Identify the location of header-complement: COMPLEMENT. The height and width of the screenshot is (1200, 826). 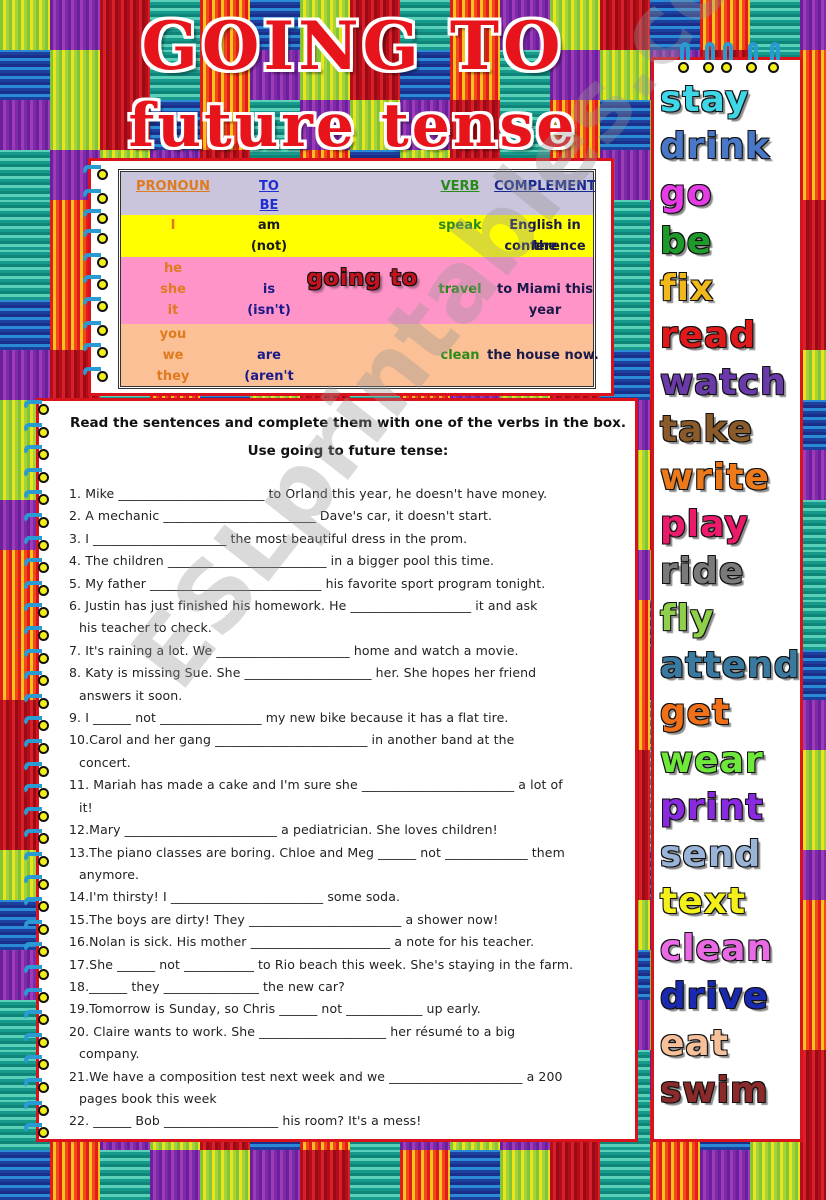
(545, 186).